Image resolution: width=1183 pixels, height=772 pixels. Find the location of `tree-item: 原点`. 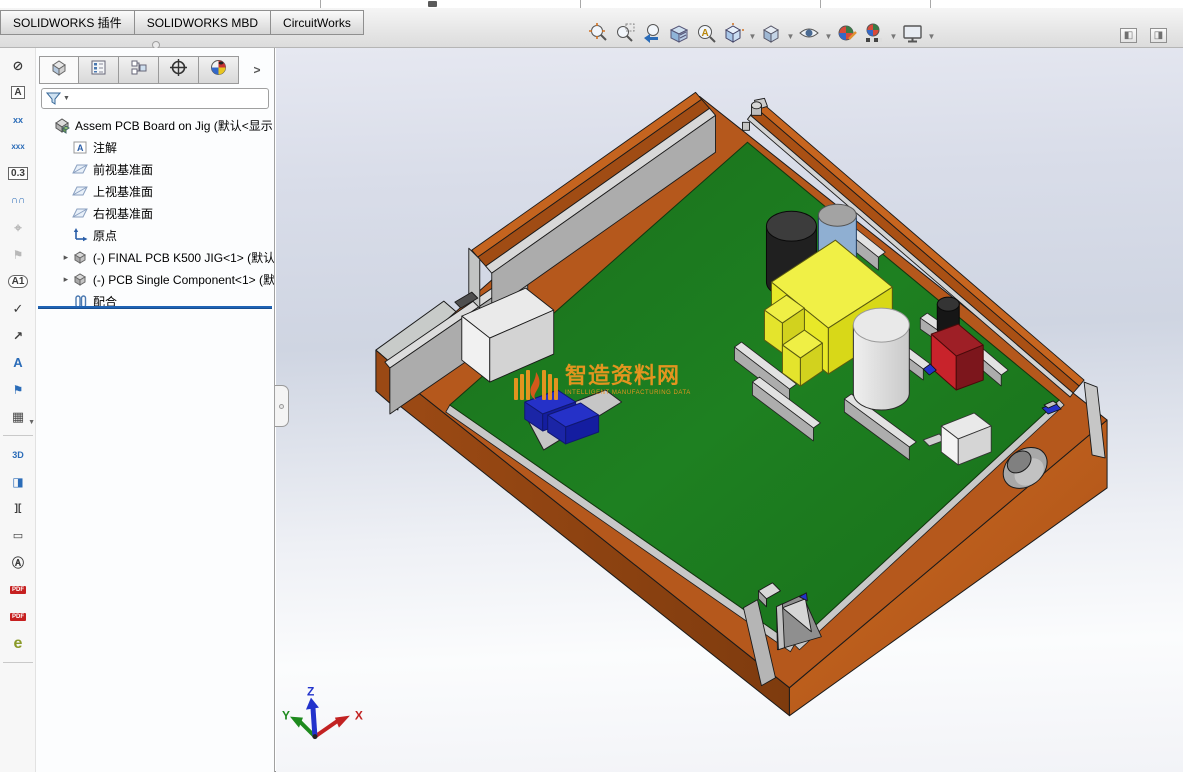

tree-item: 原点 is located at coordinates (155, 235).